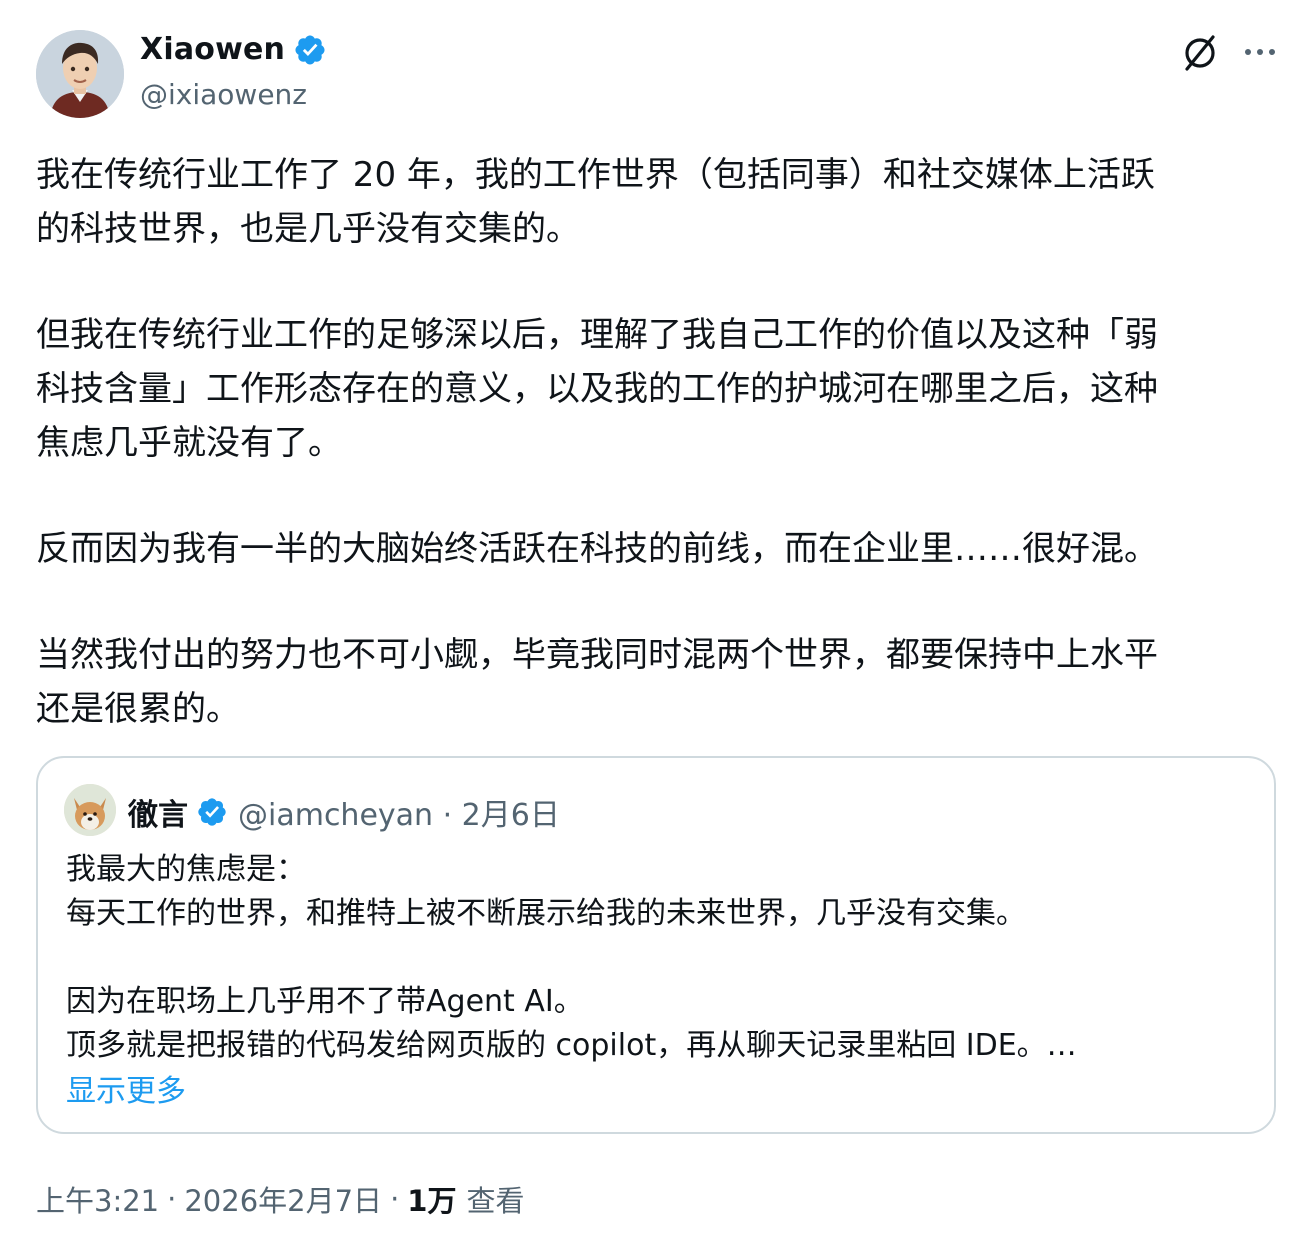 This screenshot has width=1312, height=1238. What do you see at coordinates (97, 1199) in the screenshot?
I see `tweet-time: 上午3:21` at bounding box center [97, 1199].